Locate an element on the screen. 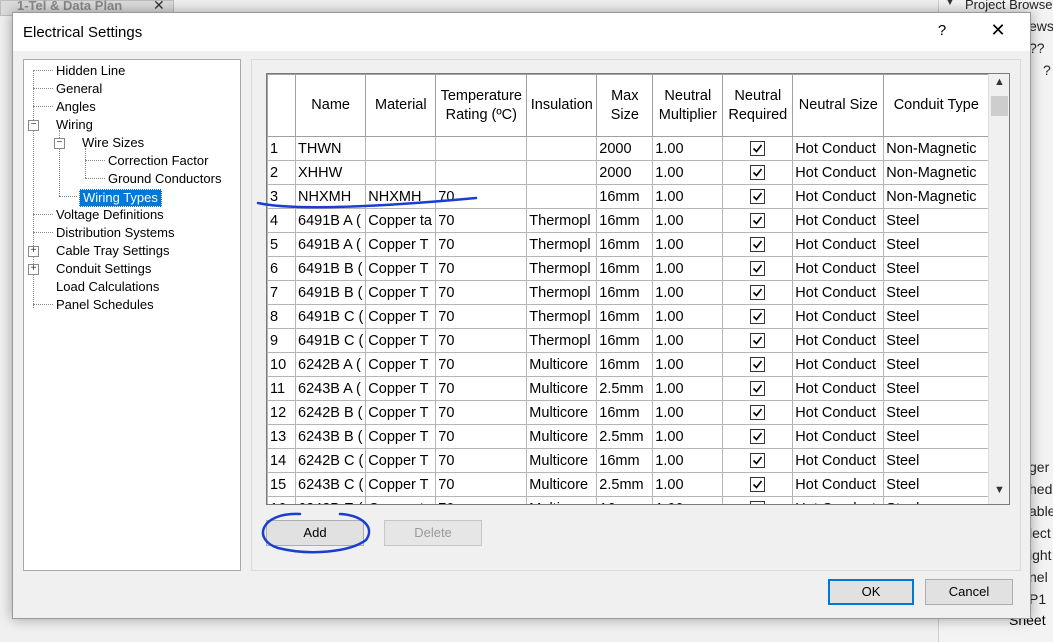  tree-item-wire-sizes: Wire Sizes is located at coordinates (113, 143).